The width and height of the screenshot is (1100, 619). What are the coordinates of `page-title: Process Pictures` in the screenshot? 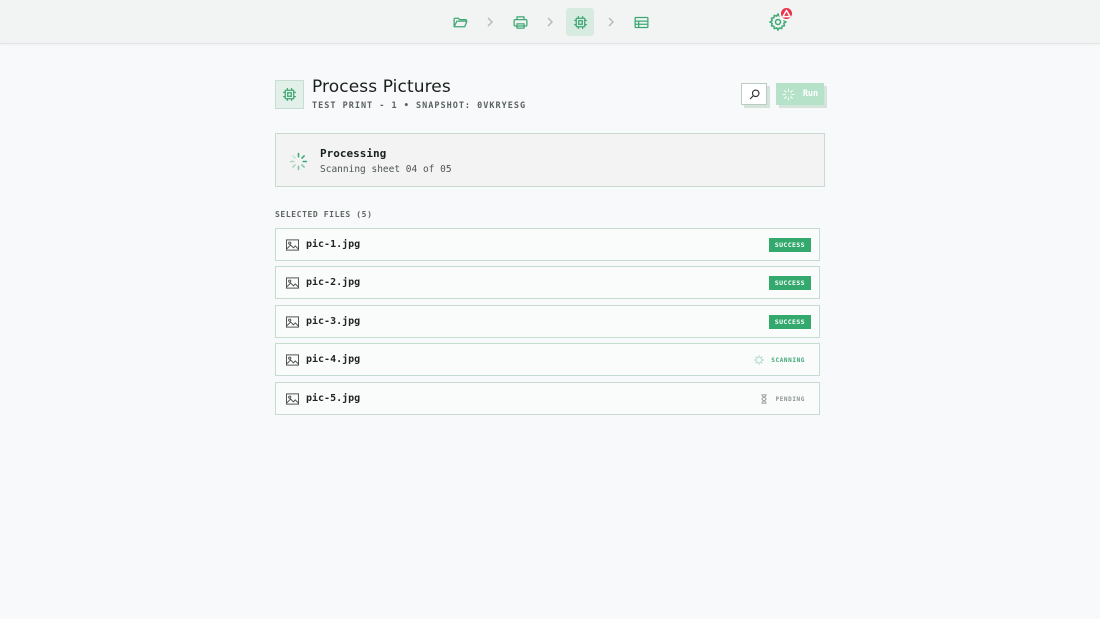 It's located at (381, 87).